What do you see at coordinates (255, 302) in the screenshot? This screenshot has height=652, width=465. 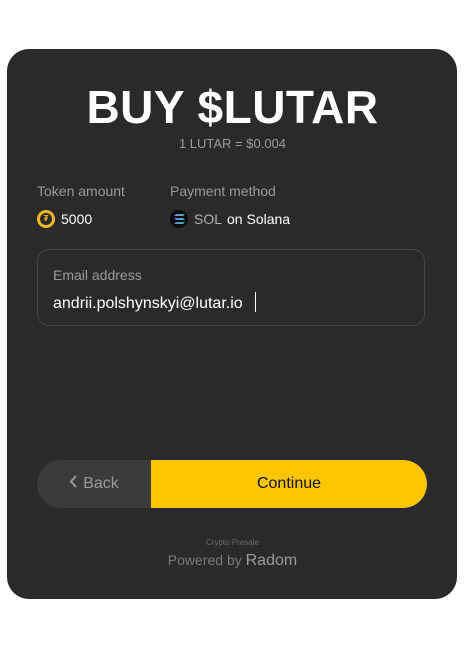 I see `text-caret` at bounding box center [255, 302].